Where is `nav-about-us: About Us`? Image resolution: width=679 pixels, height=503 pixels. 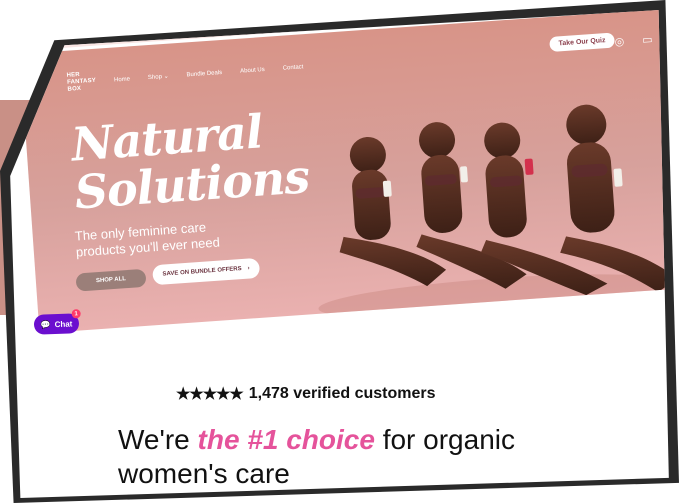 nav-about-us: About Us is located at coordinates (252, 70).